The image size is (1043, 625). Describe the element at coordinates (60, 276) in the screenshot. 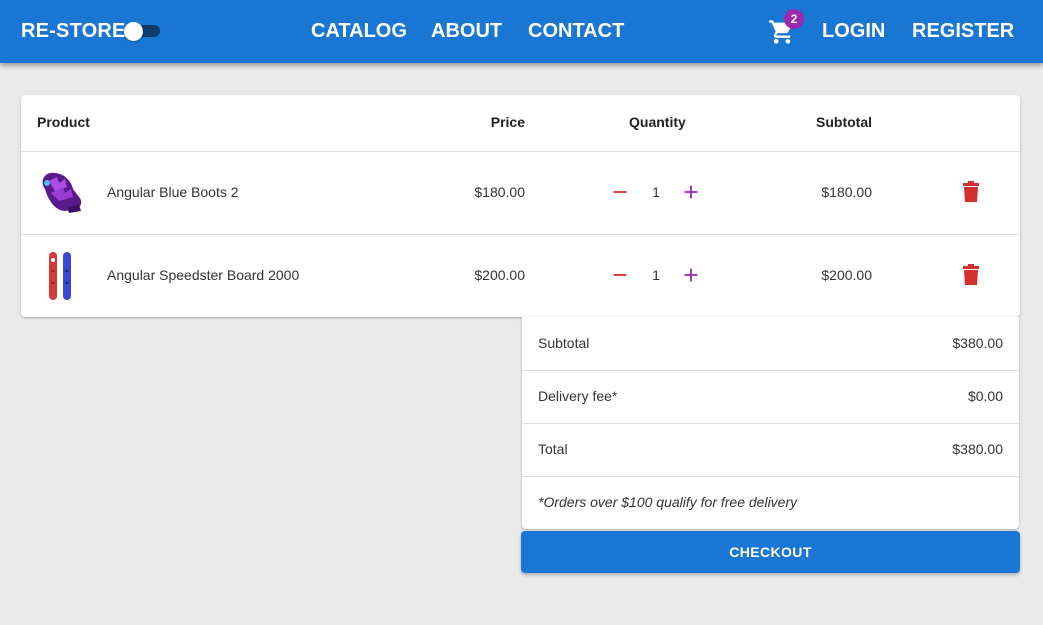

I see `snowboard-product-icon` at that location.